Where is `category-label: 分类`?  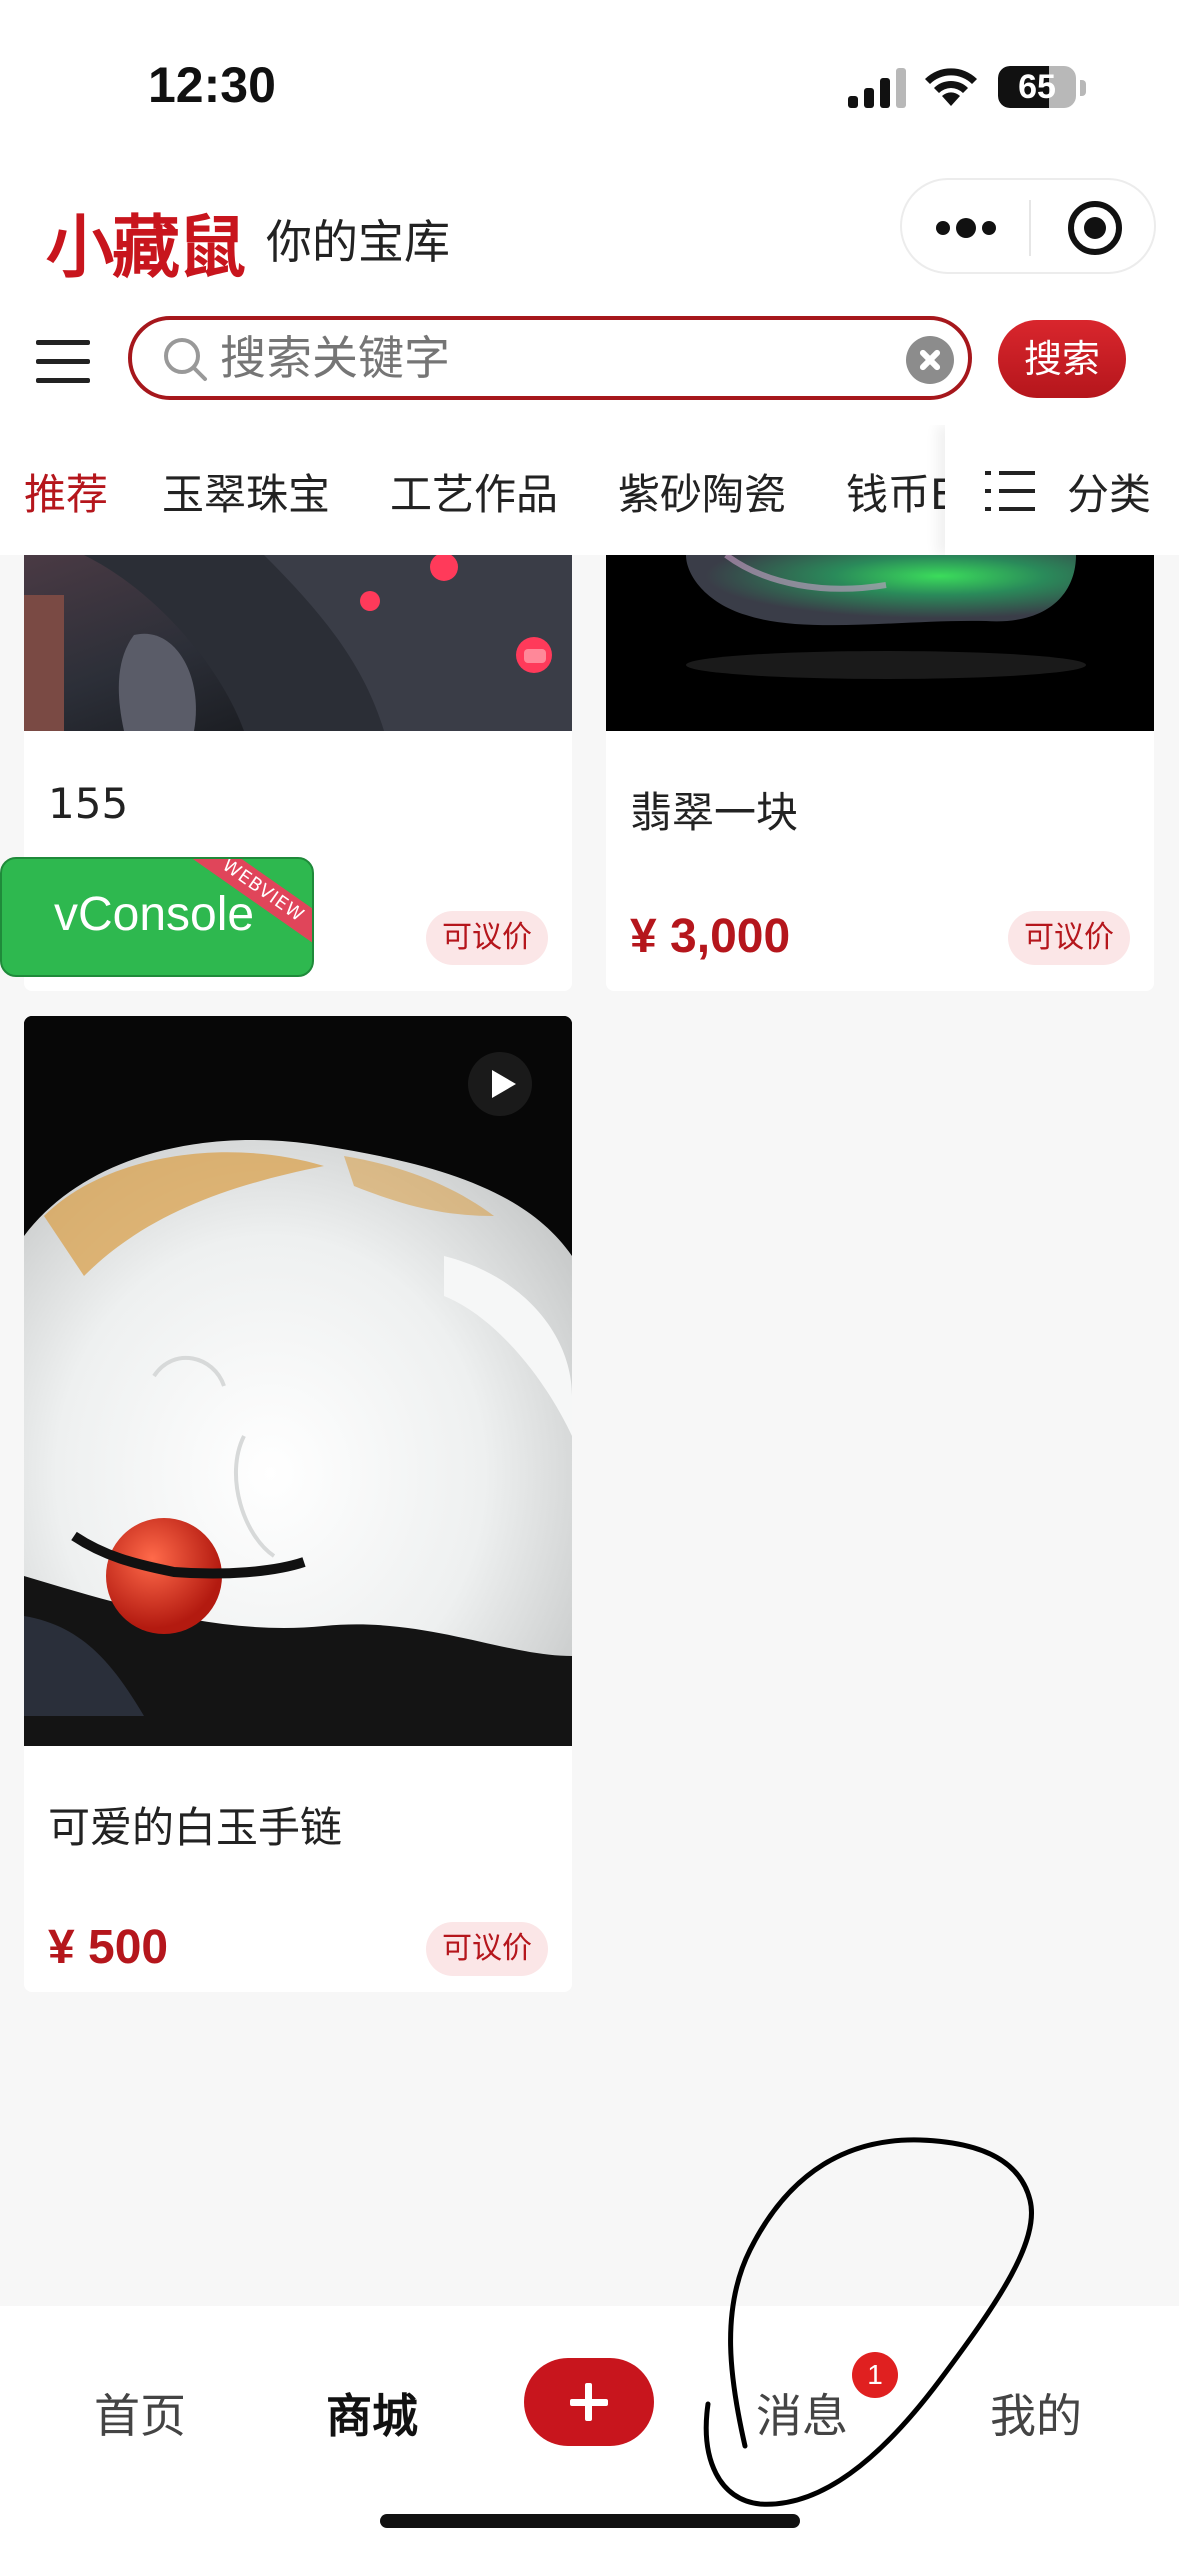
category-label: 分类 is located at coordinates (1109, 494).